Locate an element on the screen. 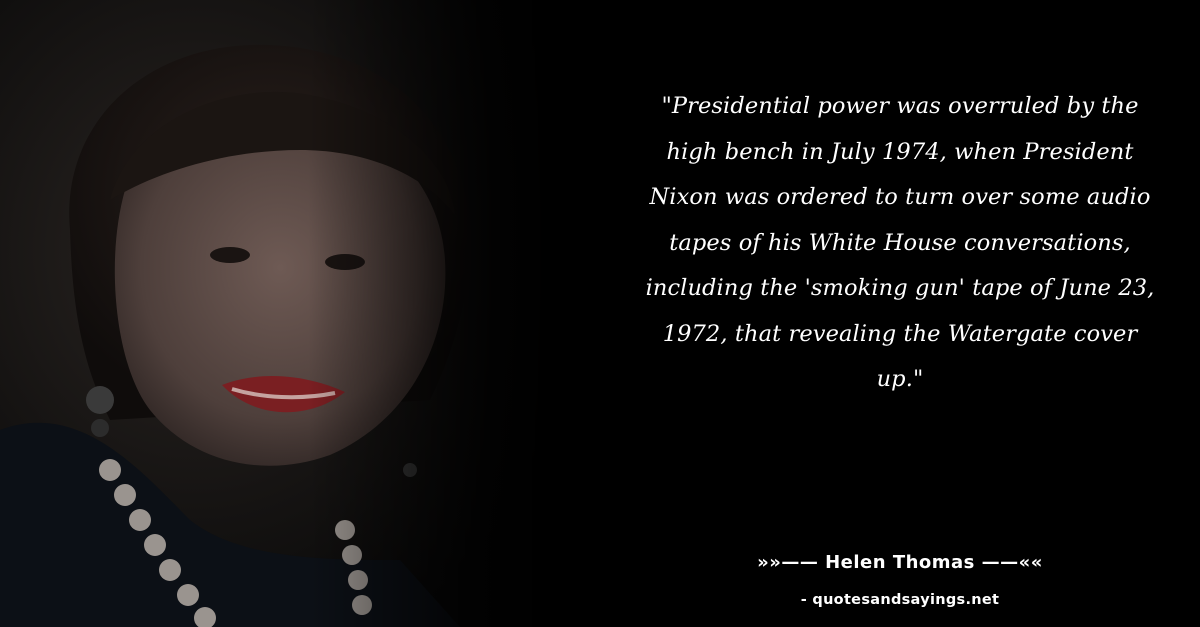 The image size is (1200, 627). attribution: »»—— Helen Thomas ——«« is located at coordinates (900, 562).